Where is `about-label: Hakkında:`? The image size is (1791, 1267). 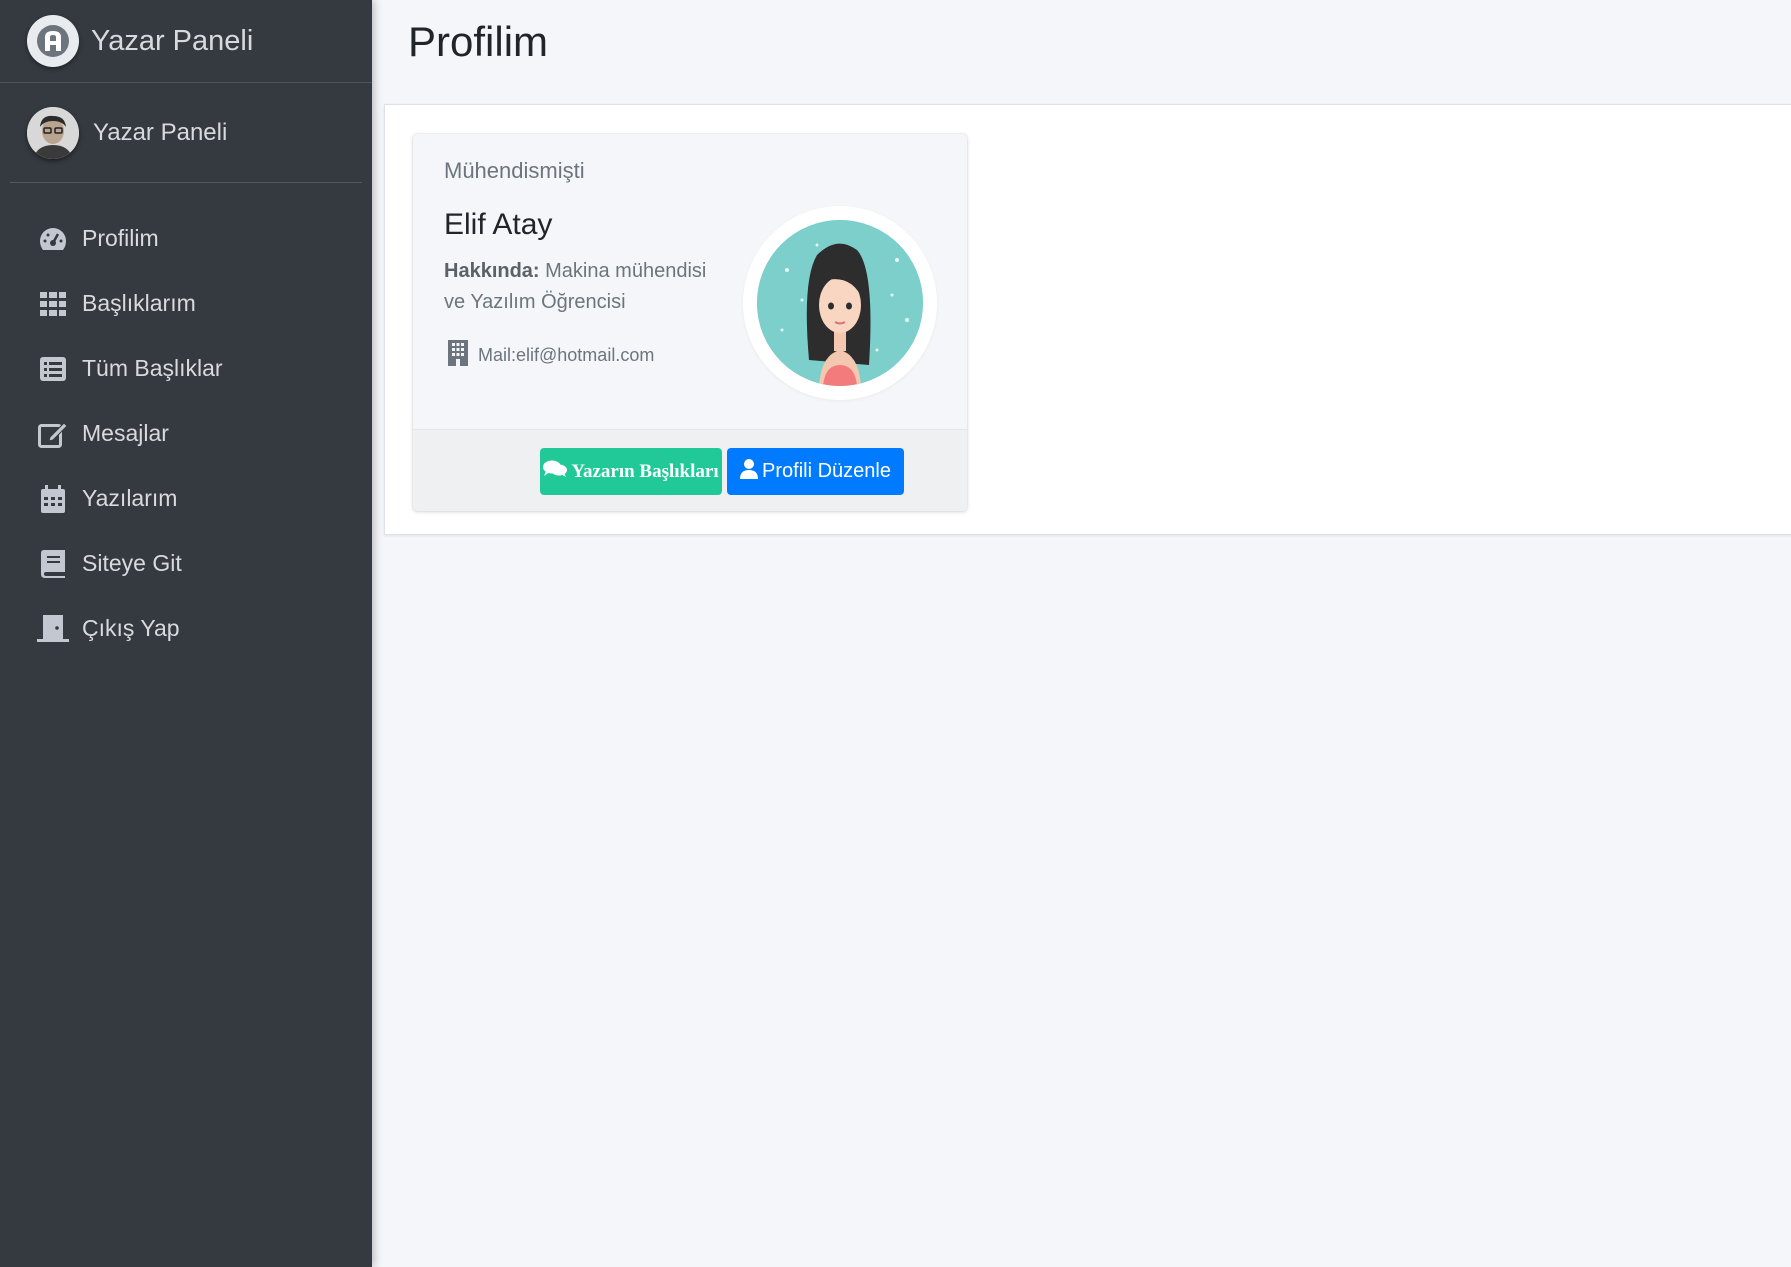
about-label: Hakkında: is located at coordinates (492, 271).